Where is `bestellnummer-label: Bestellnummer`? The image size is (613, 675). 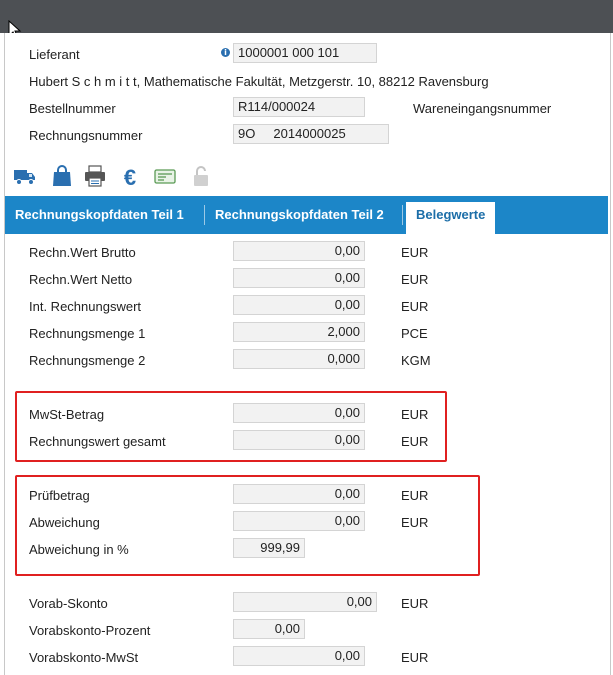
bestellnummer-label: Bestellnummer is located at coordinates (72, 108).